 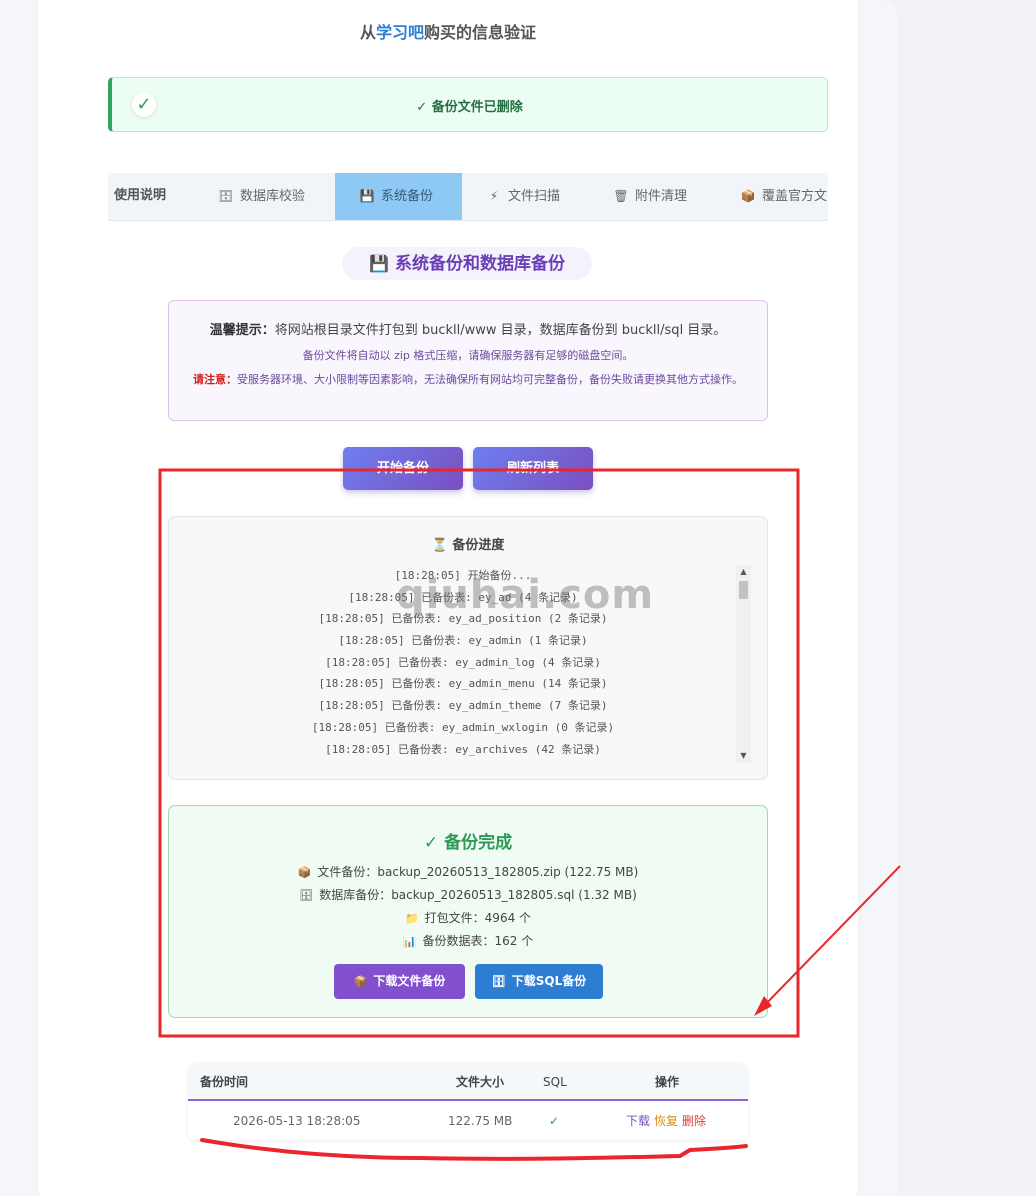 I want to click on tab-instructions: 使用说明, so click(x=140, y=196).